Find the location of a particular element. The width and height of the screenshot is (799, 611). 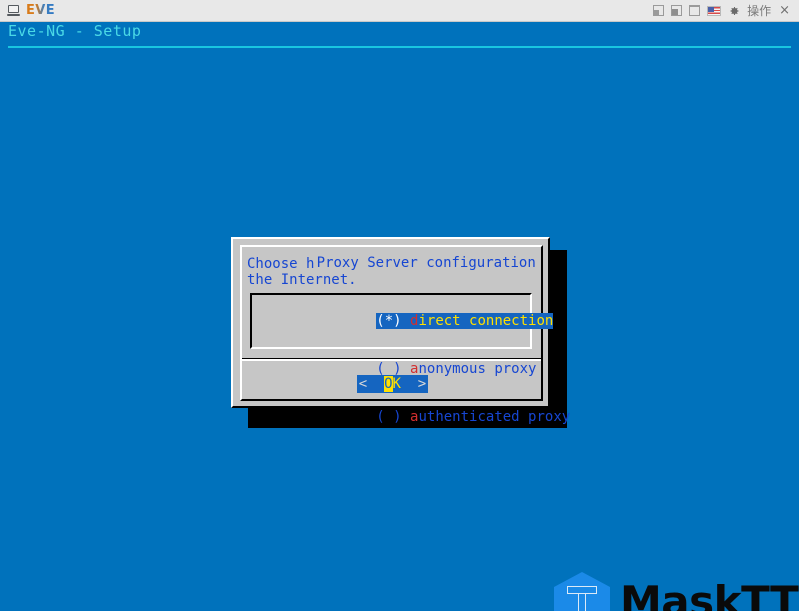

dialog-title: Proxy Server configuration is located at coordinates (392, 263).